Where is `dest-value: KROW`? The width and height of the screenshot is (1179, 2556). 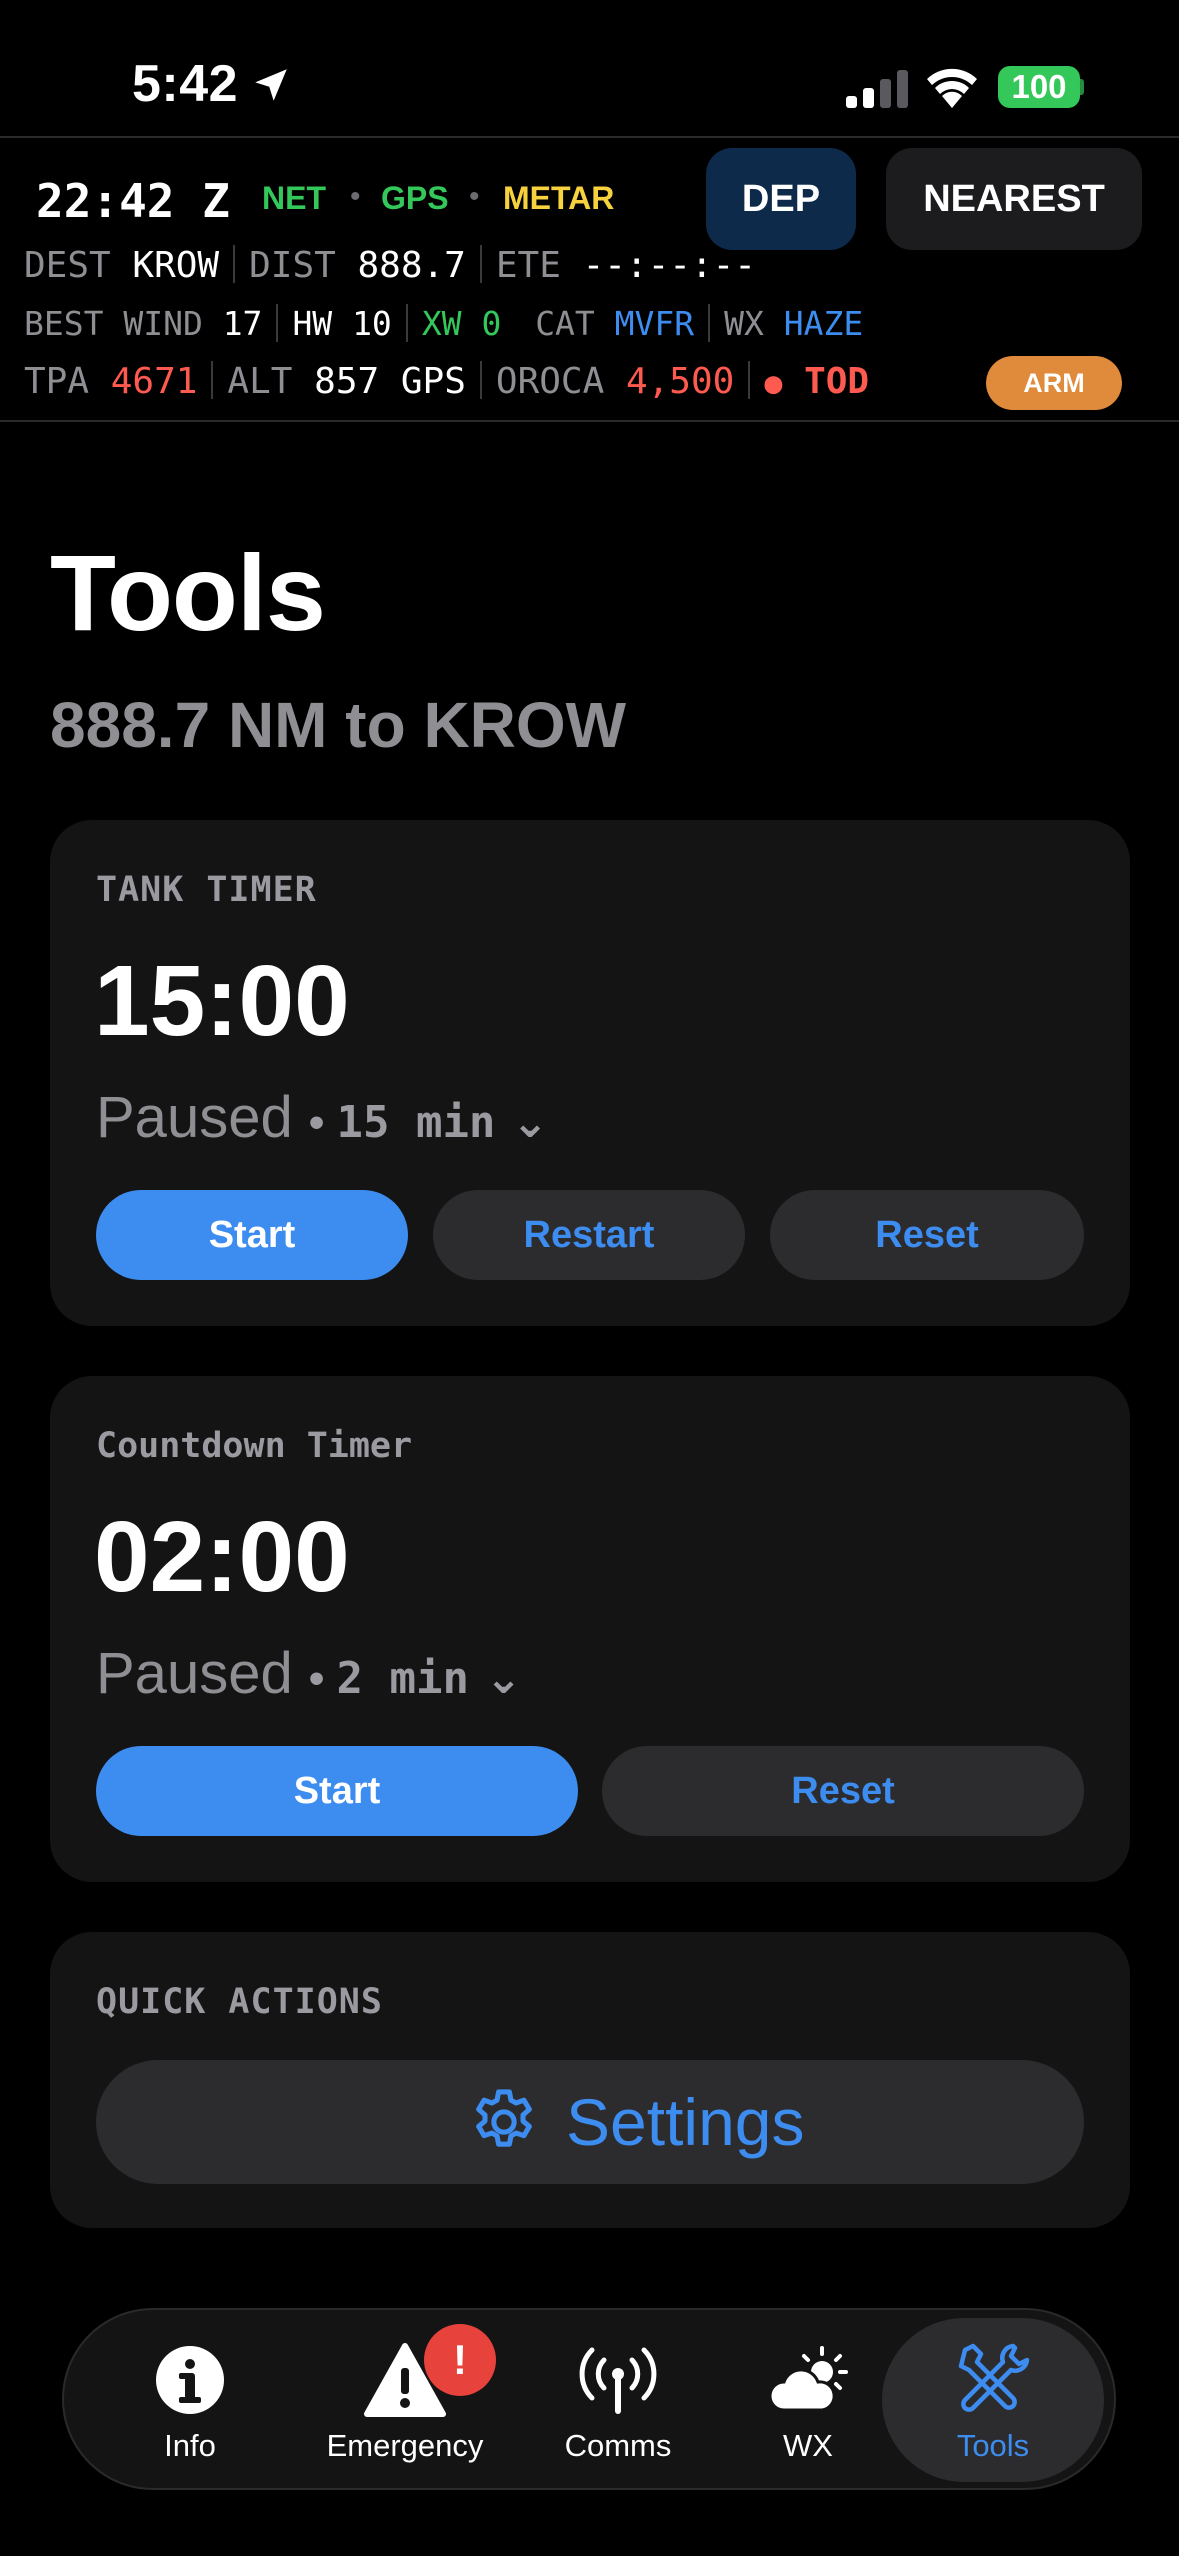
dest-value: KROW is located at coordinates (176, 265).